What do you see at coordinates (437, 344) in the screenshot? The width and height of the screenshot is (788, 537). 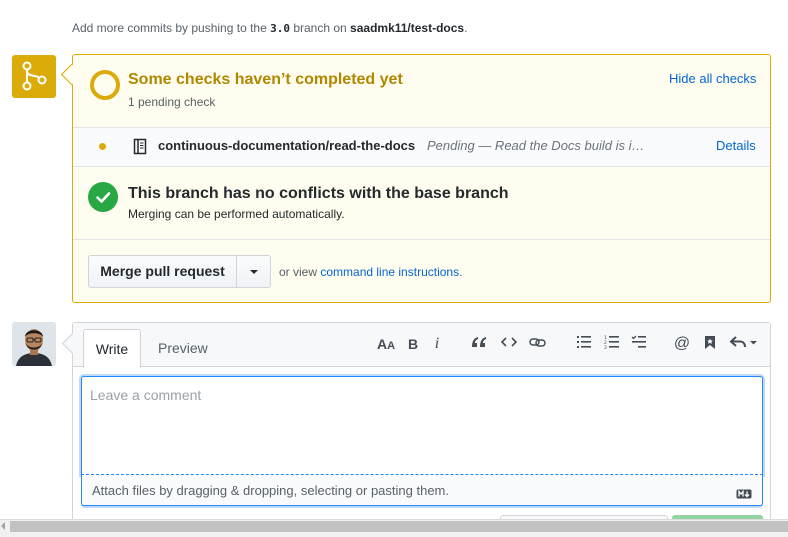 I see `italic-icon: i` at bounding box center [437, 344].